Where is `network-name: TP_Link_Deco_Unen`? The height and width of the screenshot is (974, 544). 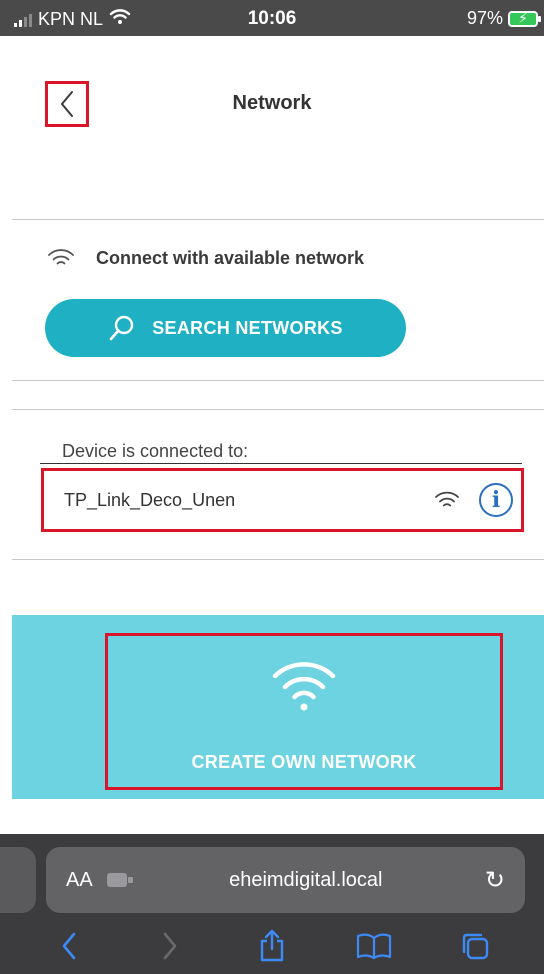 network-name: TP_Link_Deco_Unen is located at coordinates (150, 499).